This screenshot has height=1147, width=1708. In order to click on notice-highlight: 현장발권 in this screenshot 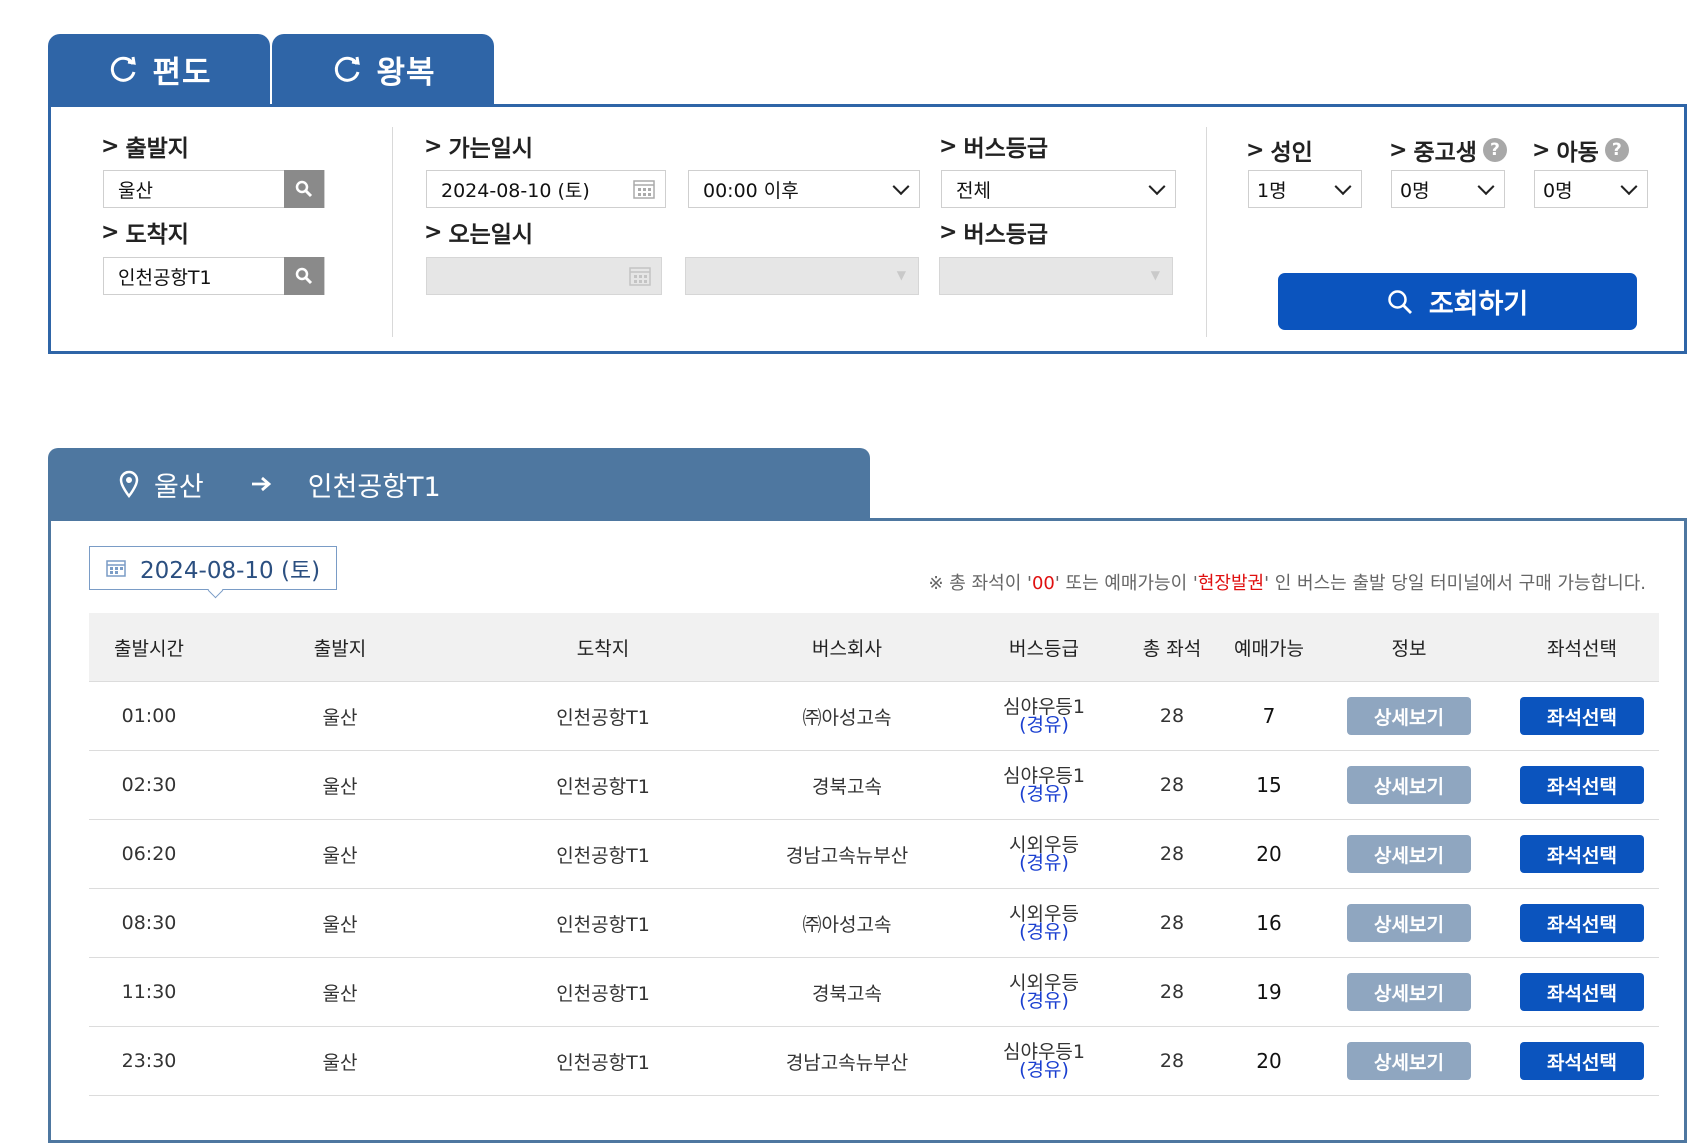, I will do `click(1231, 583)`.